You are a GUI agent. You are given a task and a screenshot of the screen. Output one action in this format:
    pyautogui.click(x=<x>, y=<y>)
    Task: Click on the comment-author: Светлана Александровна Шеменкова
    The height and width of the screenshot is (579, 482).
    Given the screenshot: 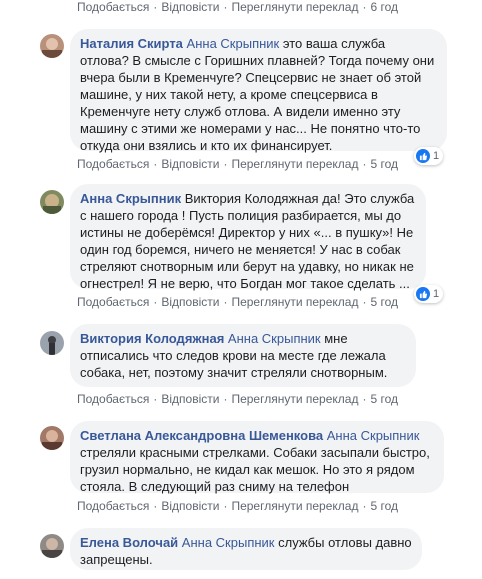 What is the action you would take?
    pyautogui.click(x=201, y=435)
    